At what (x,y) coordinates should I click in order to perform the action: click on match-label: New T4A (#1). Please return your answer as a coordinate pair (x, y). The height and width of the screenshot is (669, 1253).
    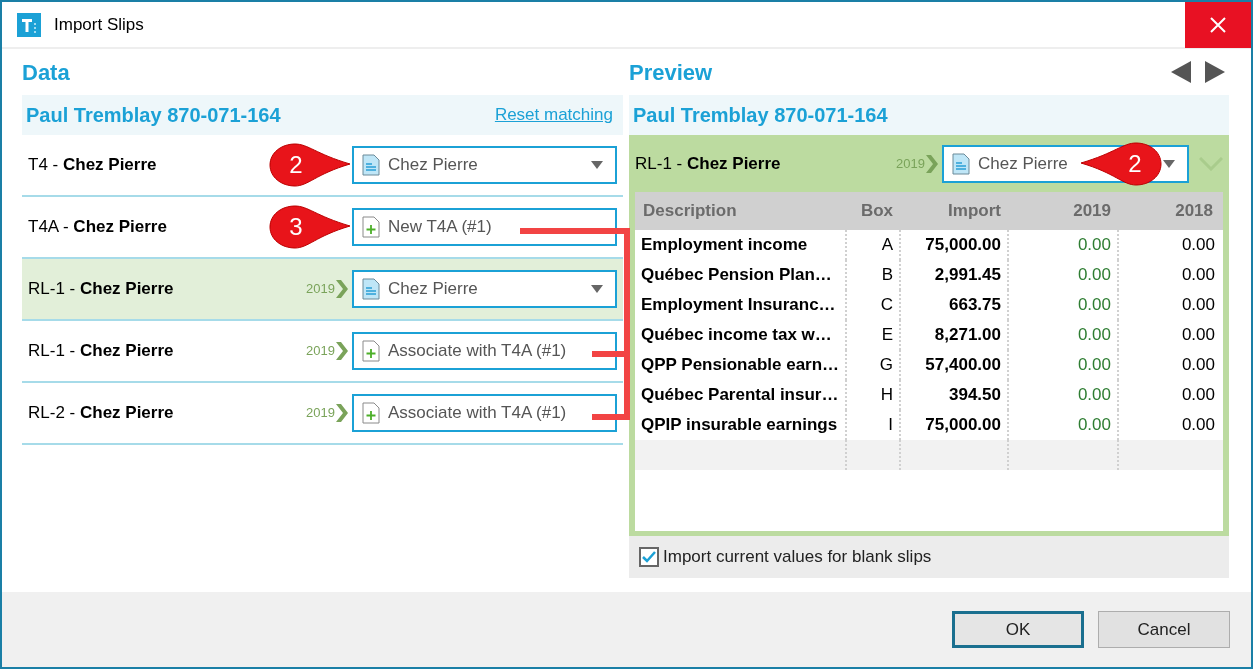
    Looking at the image, I should click on (440, 227).